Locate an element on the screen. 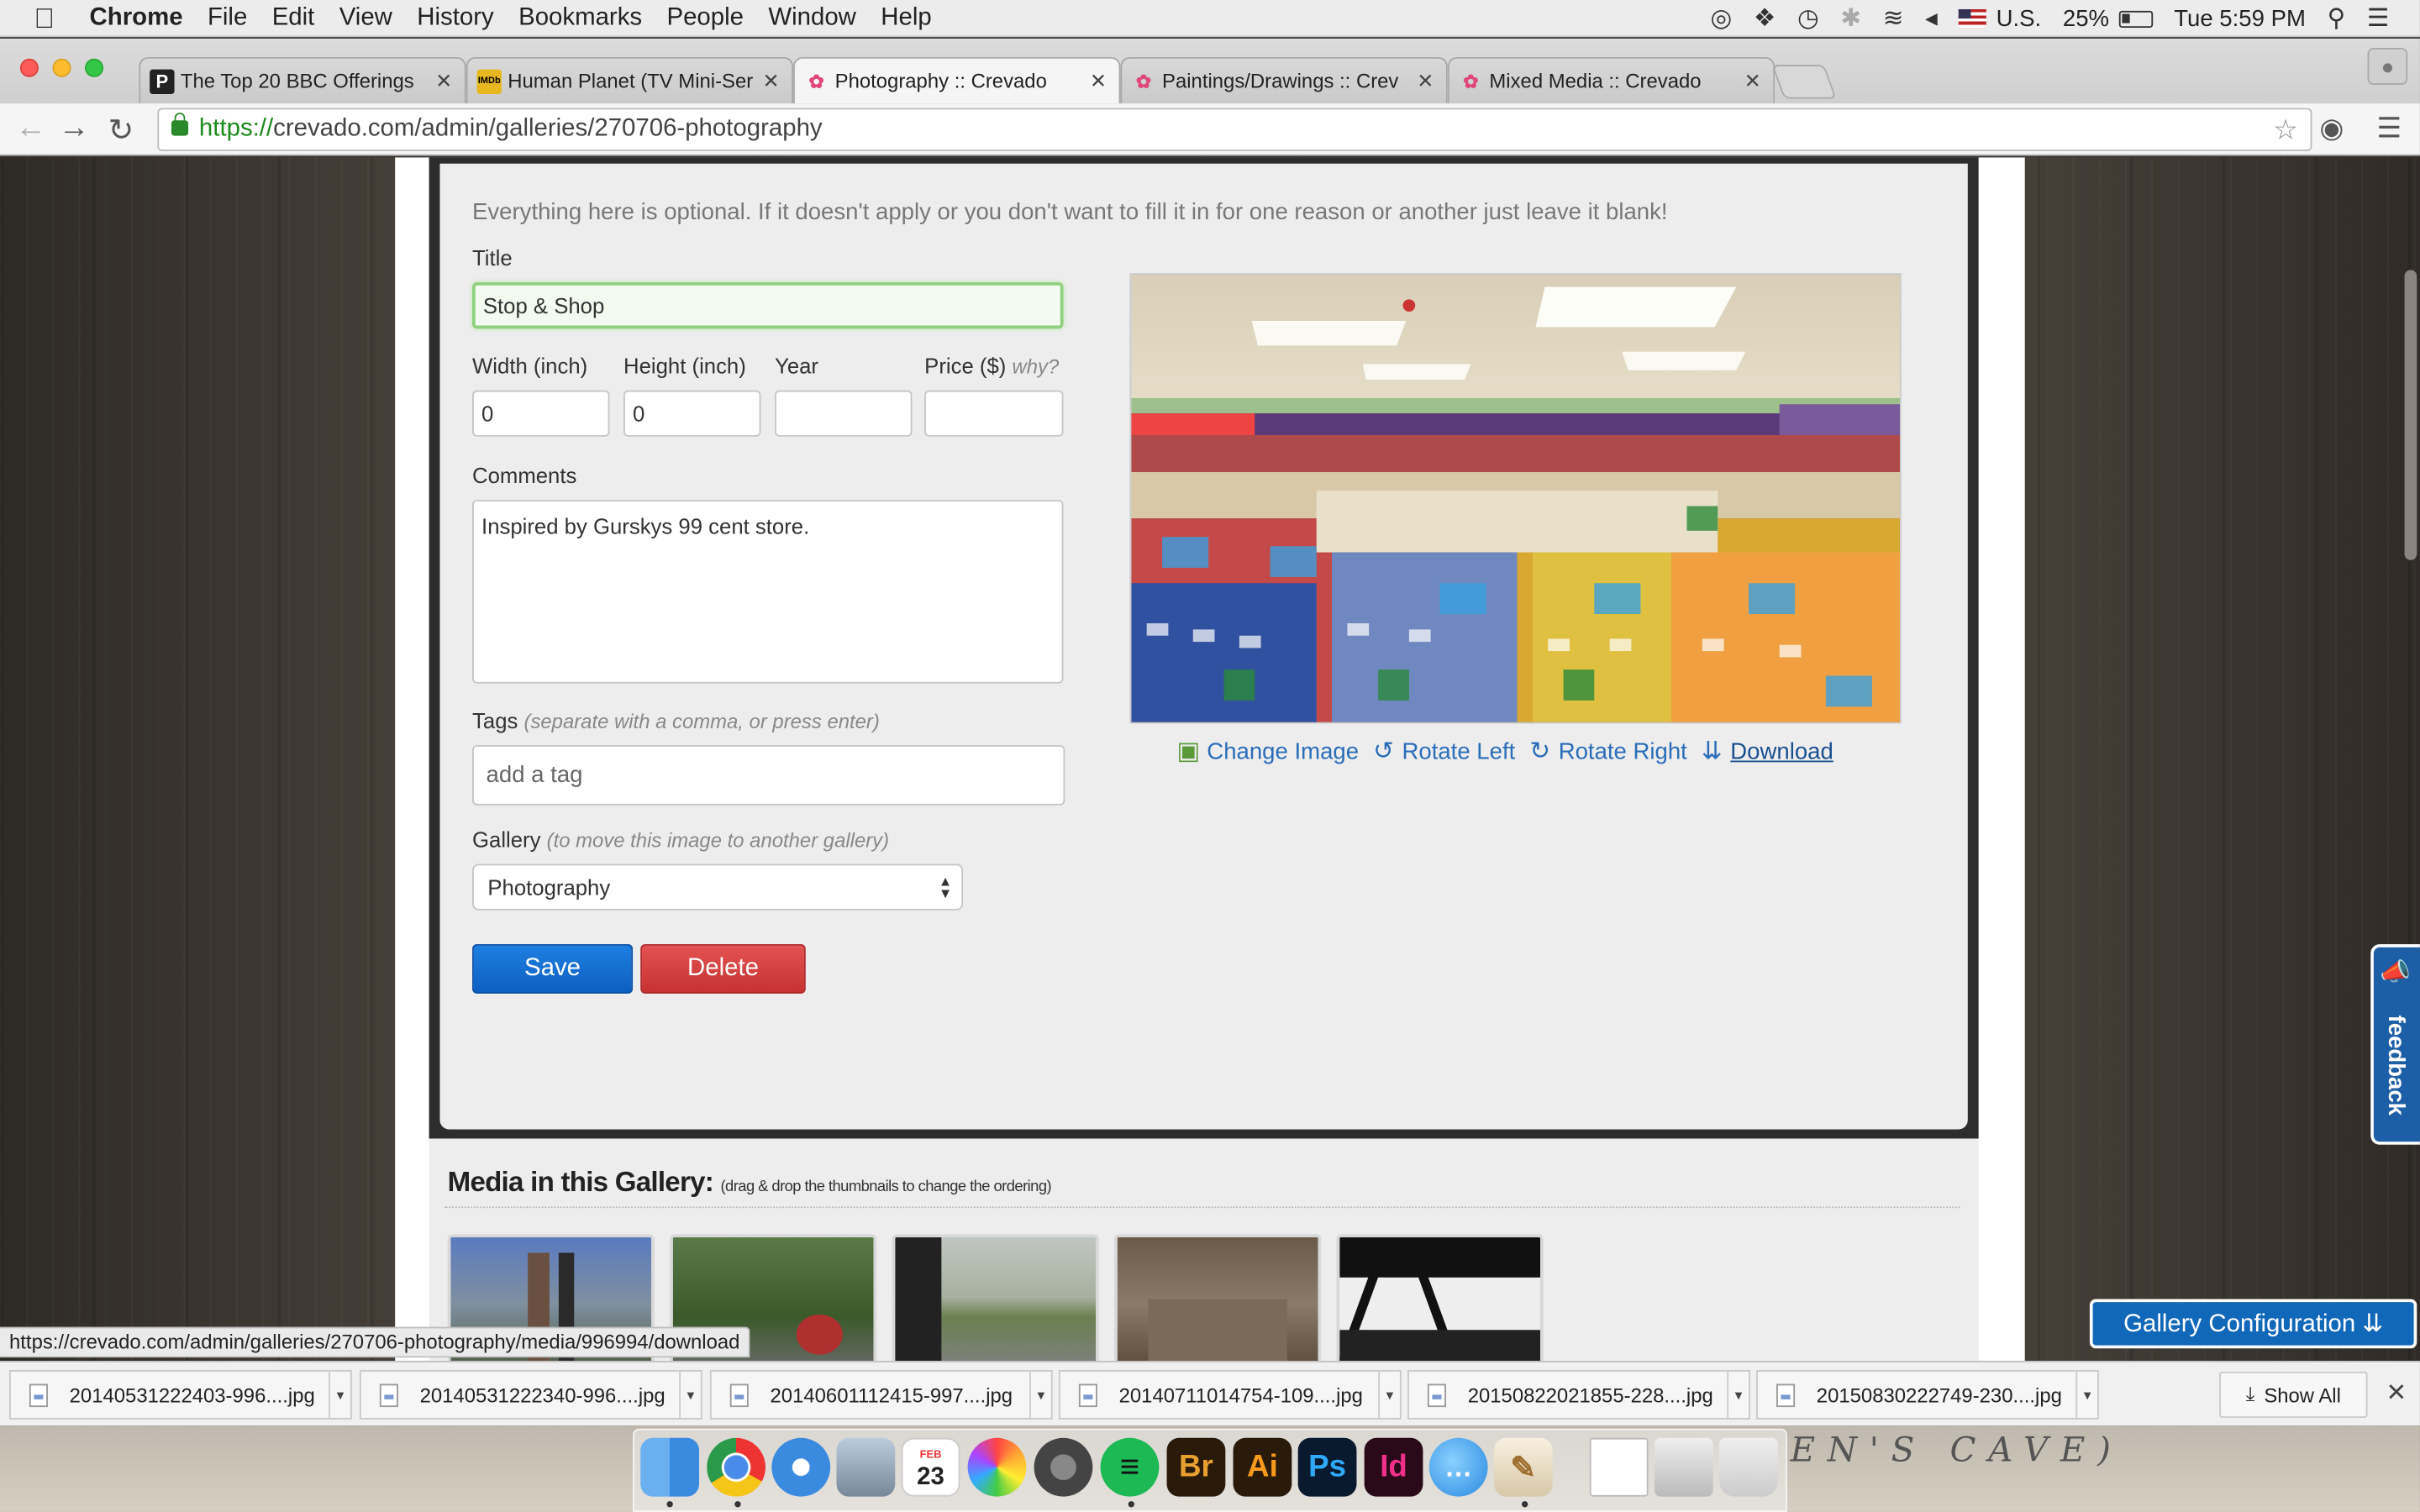 The image size is (2420, 1512). delete-button: Delete is located at coordinates (723, 969).